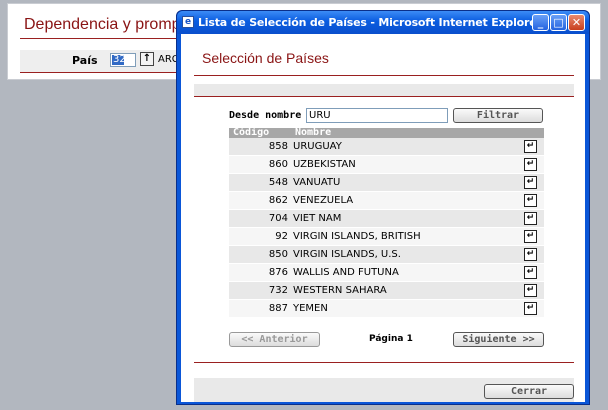 The height and width of the screenshot is (410, 608). Describe the element at coordinates (260, 254) in the screenshot. I see `country-code: 850` at that location.